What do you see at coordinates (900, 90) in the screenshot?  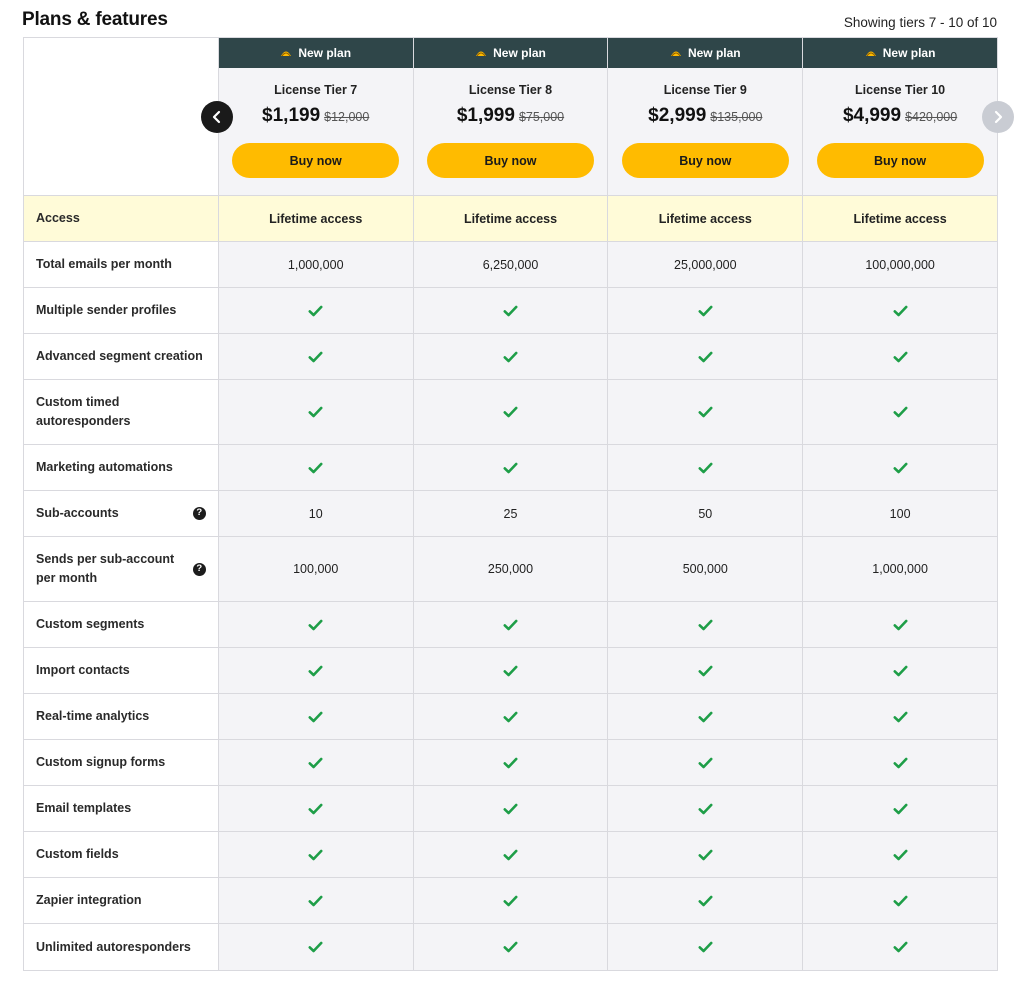 I see `plan-name: License Tier 10` at bounding box center [900, 90].